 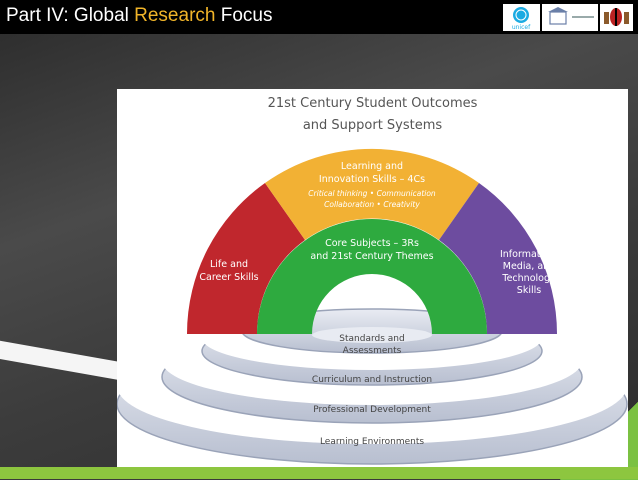 What do you see at coordinates (529, 290) in the screenshot?
I see `info-media-tech-line4: Skills` at bounding box center [529, 290].